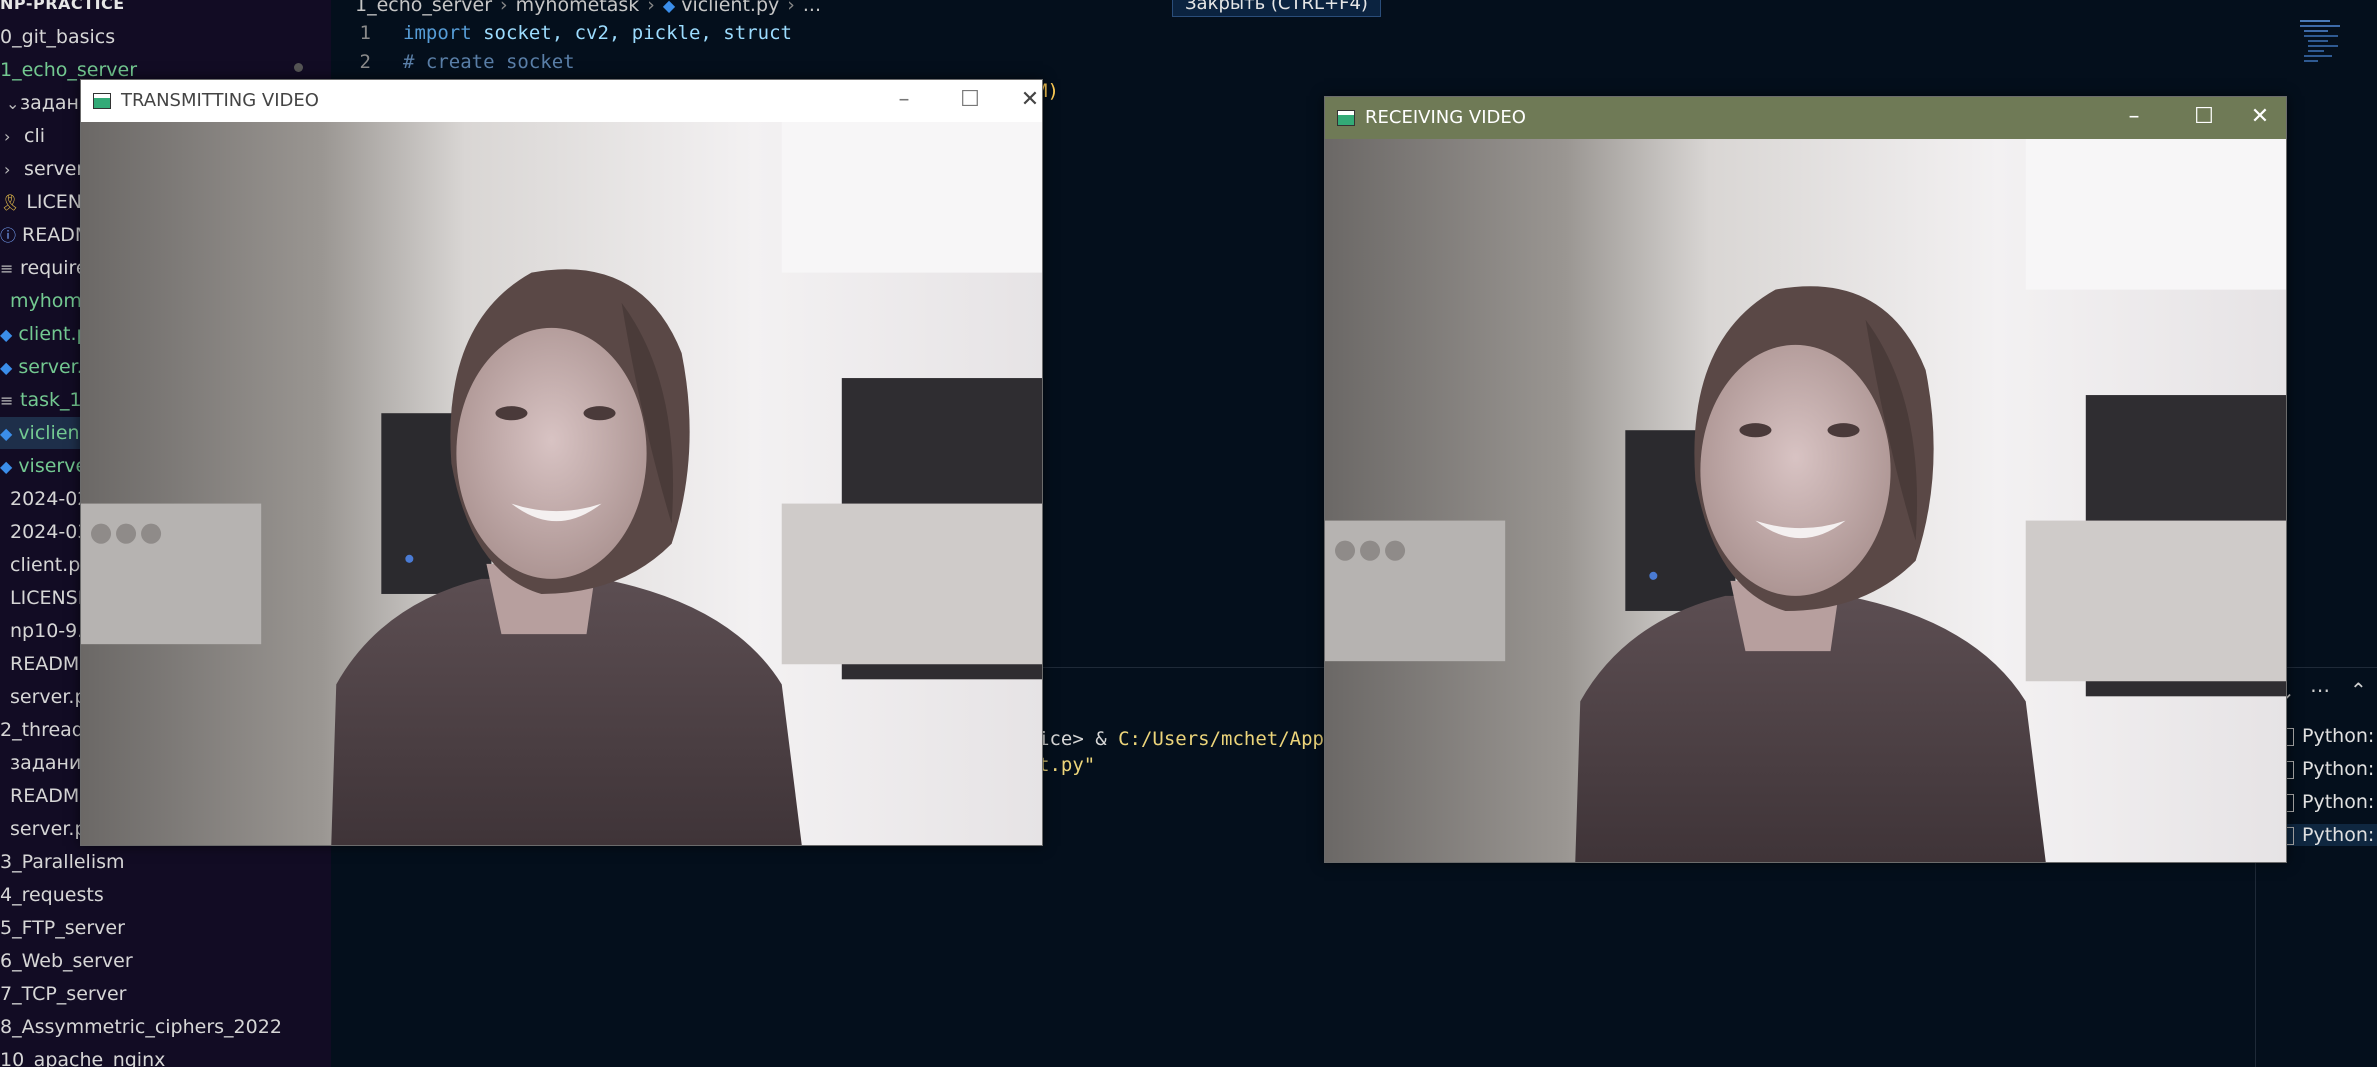 The height and width of the screenshot is (1067, 2377). I want to click on terminal-session-item: Python: s, so click(2329, 736).